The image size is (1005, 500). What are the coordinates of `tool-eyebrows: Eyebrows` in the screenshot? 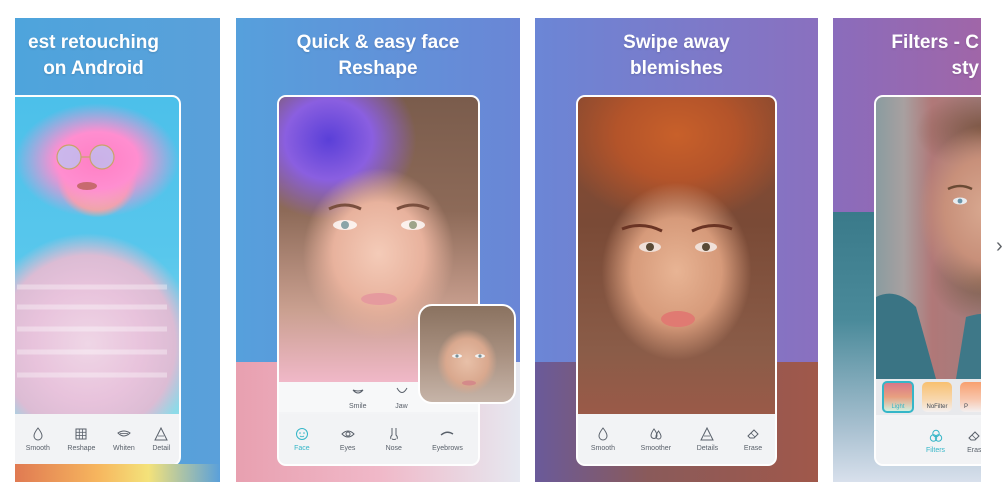 It's located at (447, 439).